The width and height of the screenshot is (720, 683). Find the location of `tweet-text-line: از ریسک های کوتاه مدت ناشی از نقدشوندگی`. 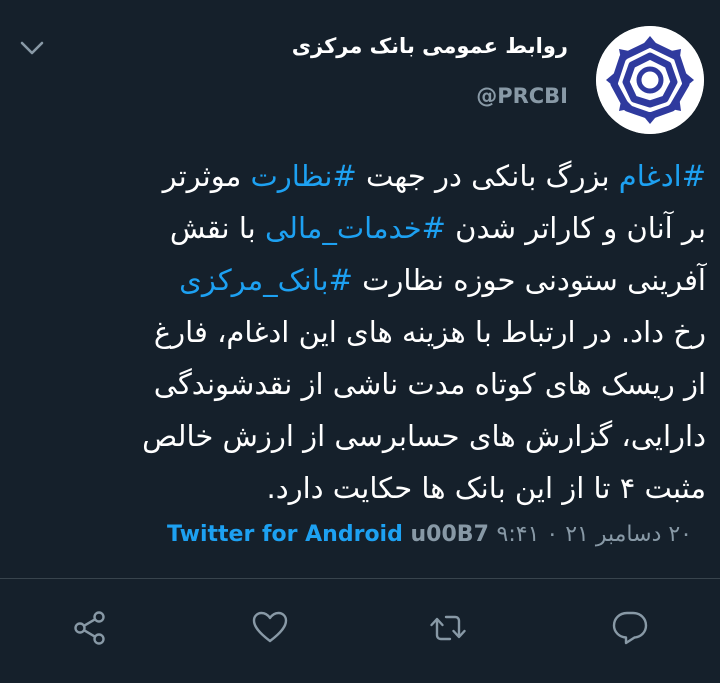

tweet-text-line: از ریسک های کوتاه مدت ناشی از نقدشوندگی is located at coordinates (357, 384).